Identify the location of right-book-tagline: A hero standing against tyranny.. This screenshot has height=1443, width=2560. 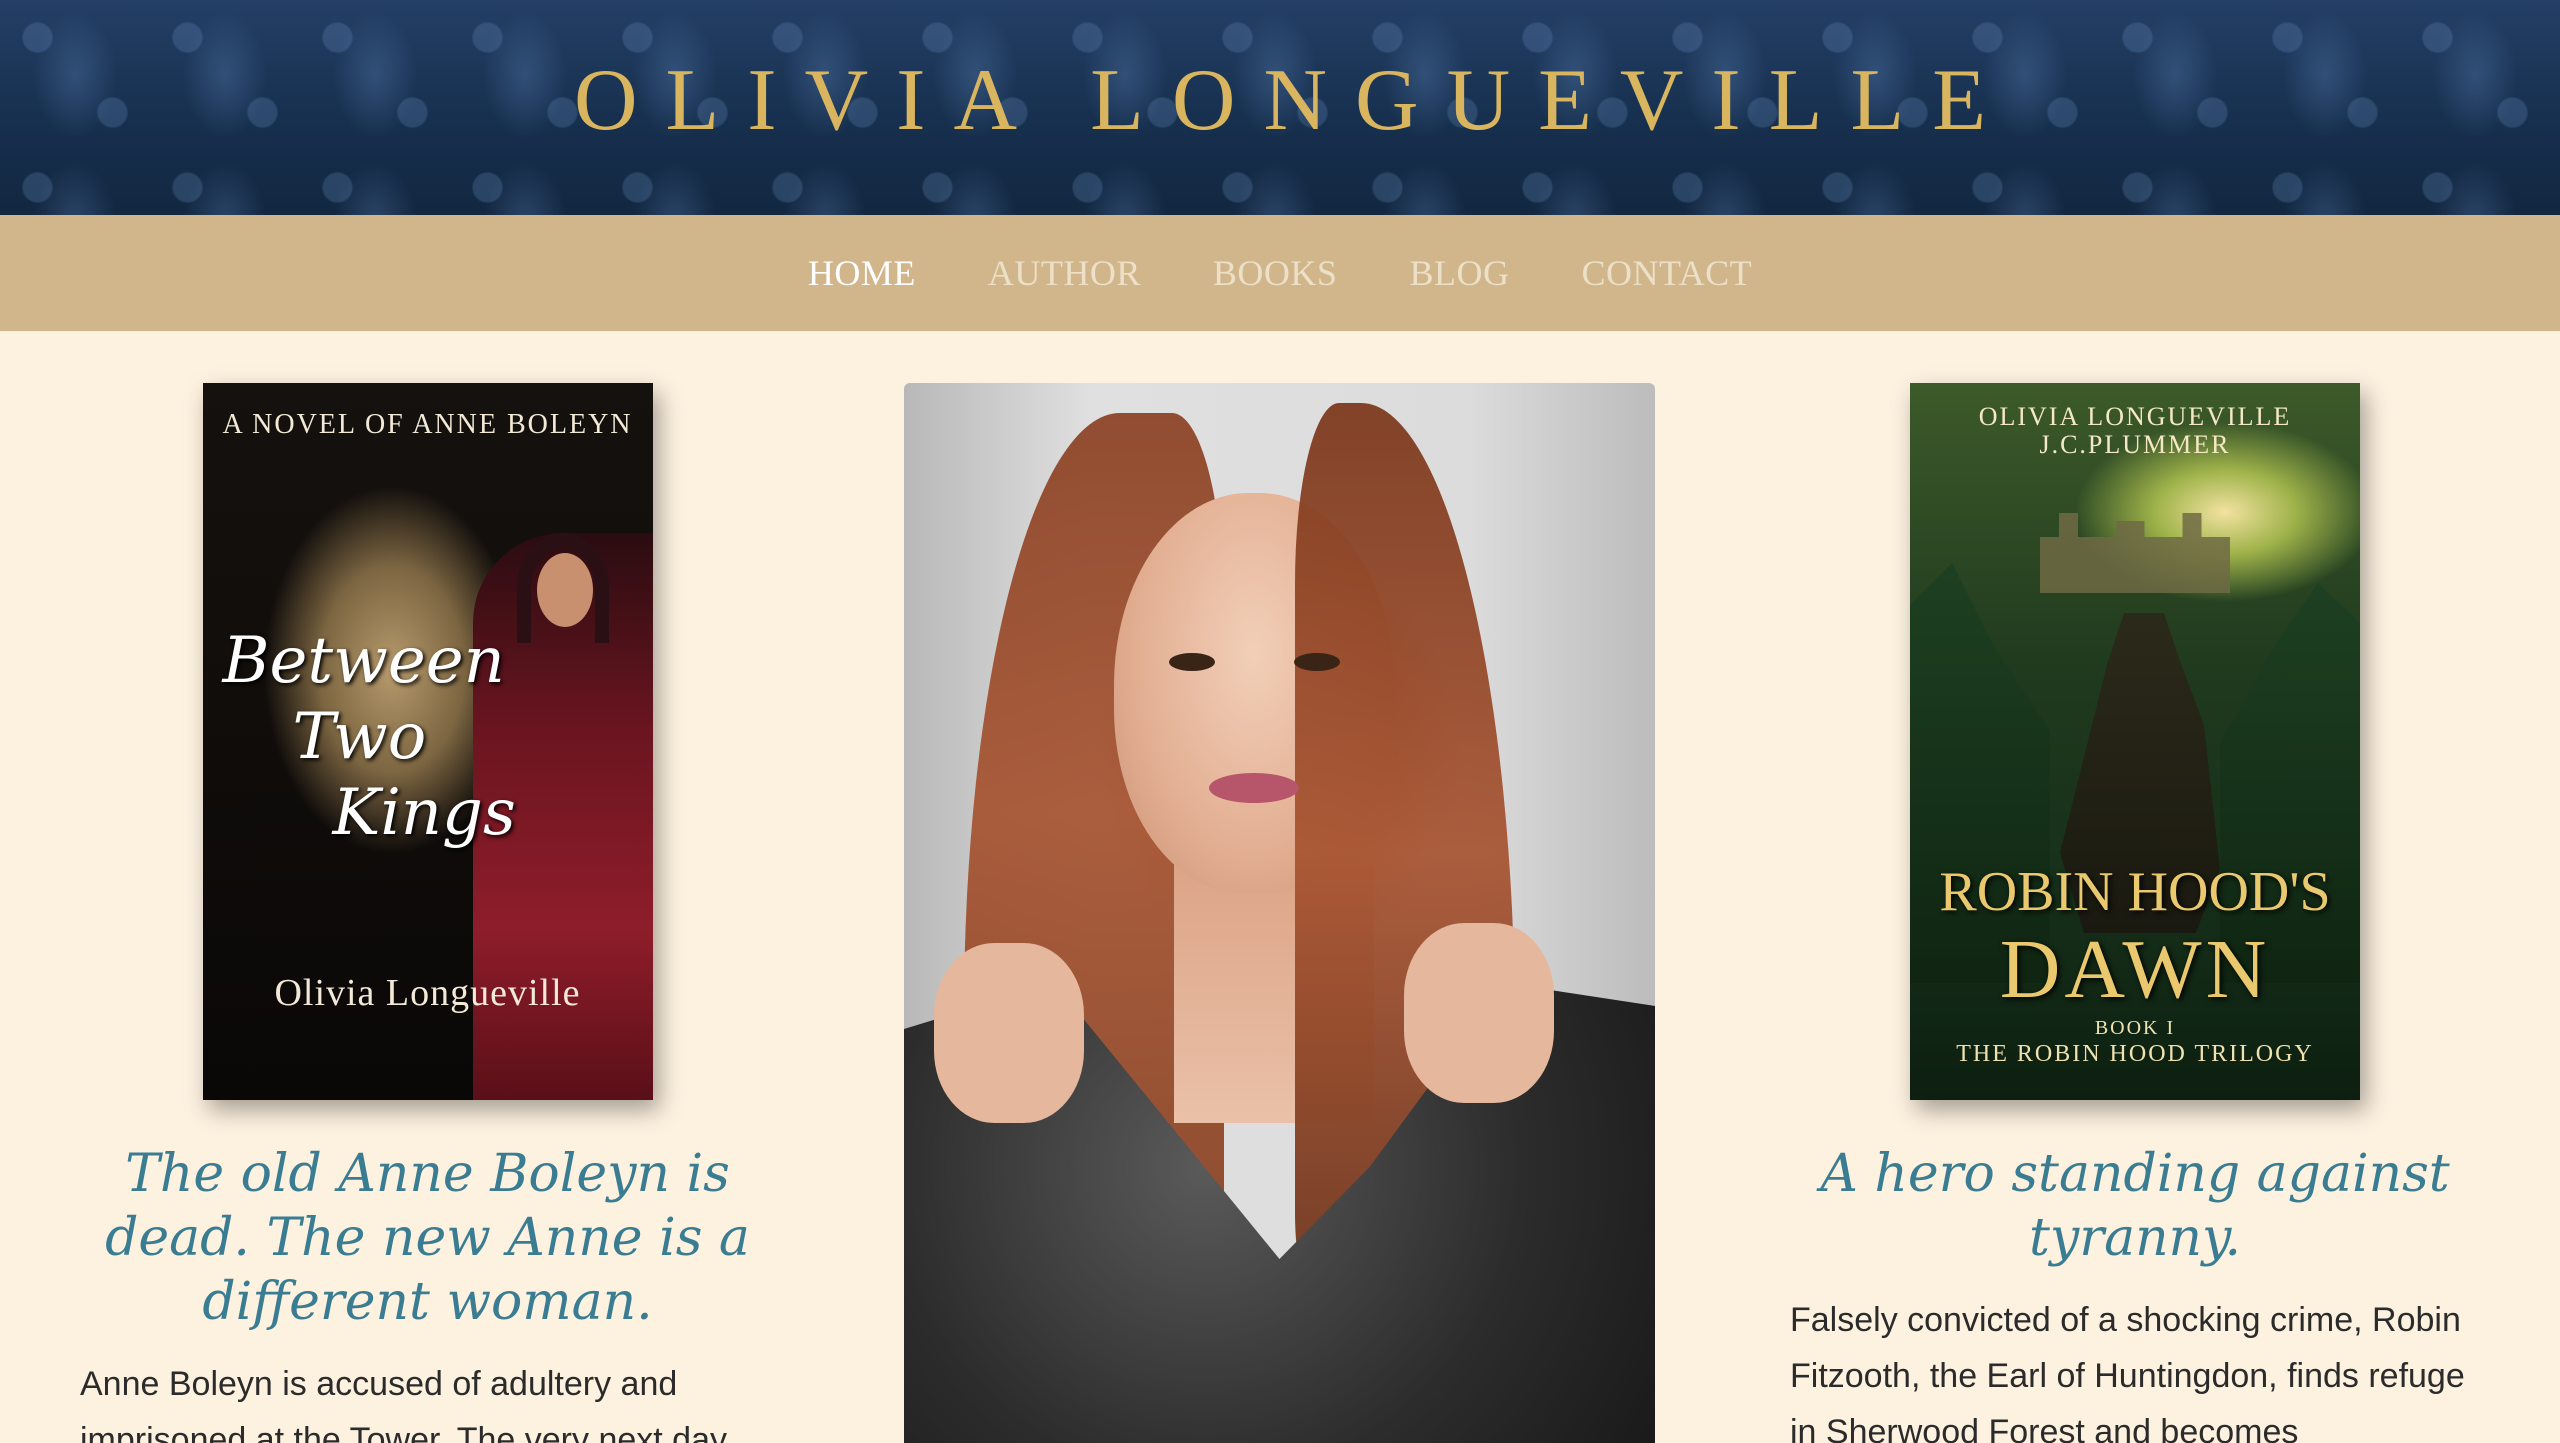
(2135, 1206).